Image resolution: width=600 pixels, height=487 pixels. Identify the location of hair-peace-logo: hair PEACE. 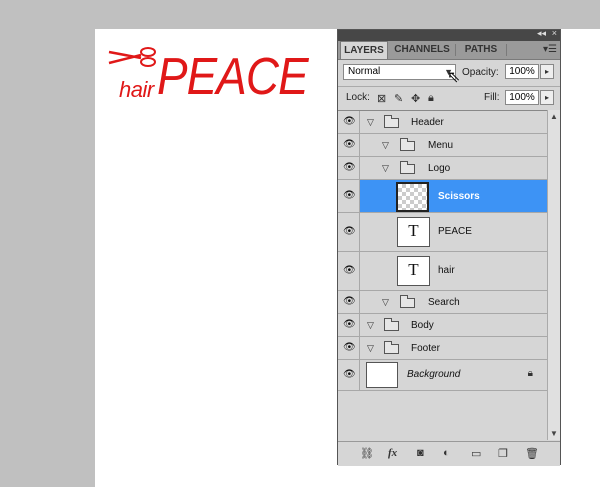
(208, 75).